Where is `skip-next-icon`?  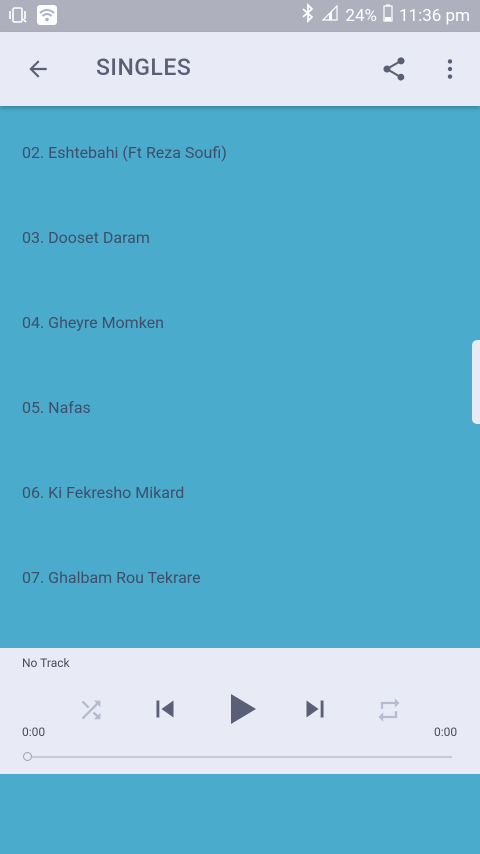 skip-next-icon is located at coordinates (315, 709).